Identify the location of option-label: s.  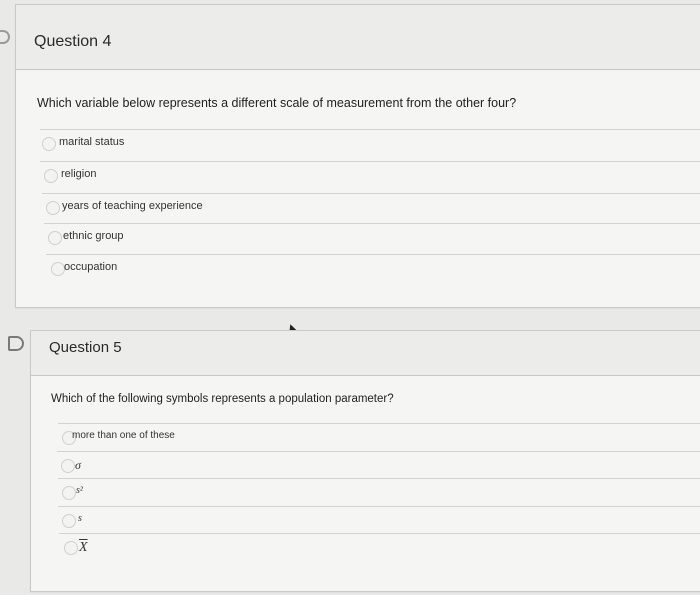
(80, 518).